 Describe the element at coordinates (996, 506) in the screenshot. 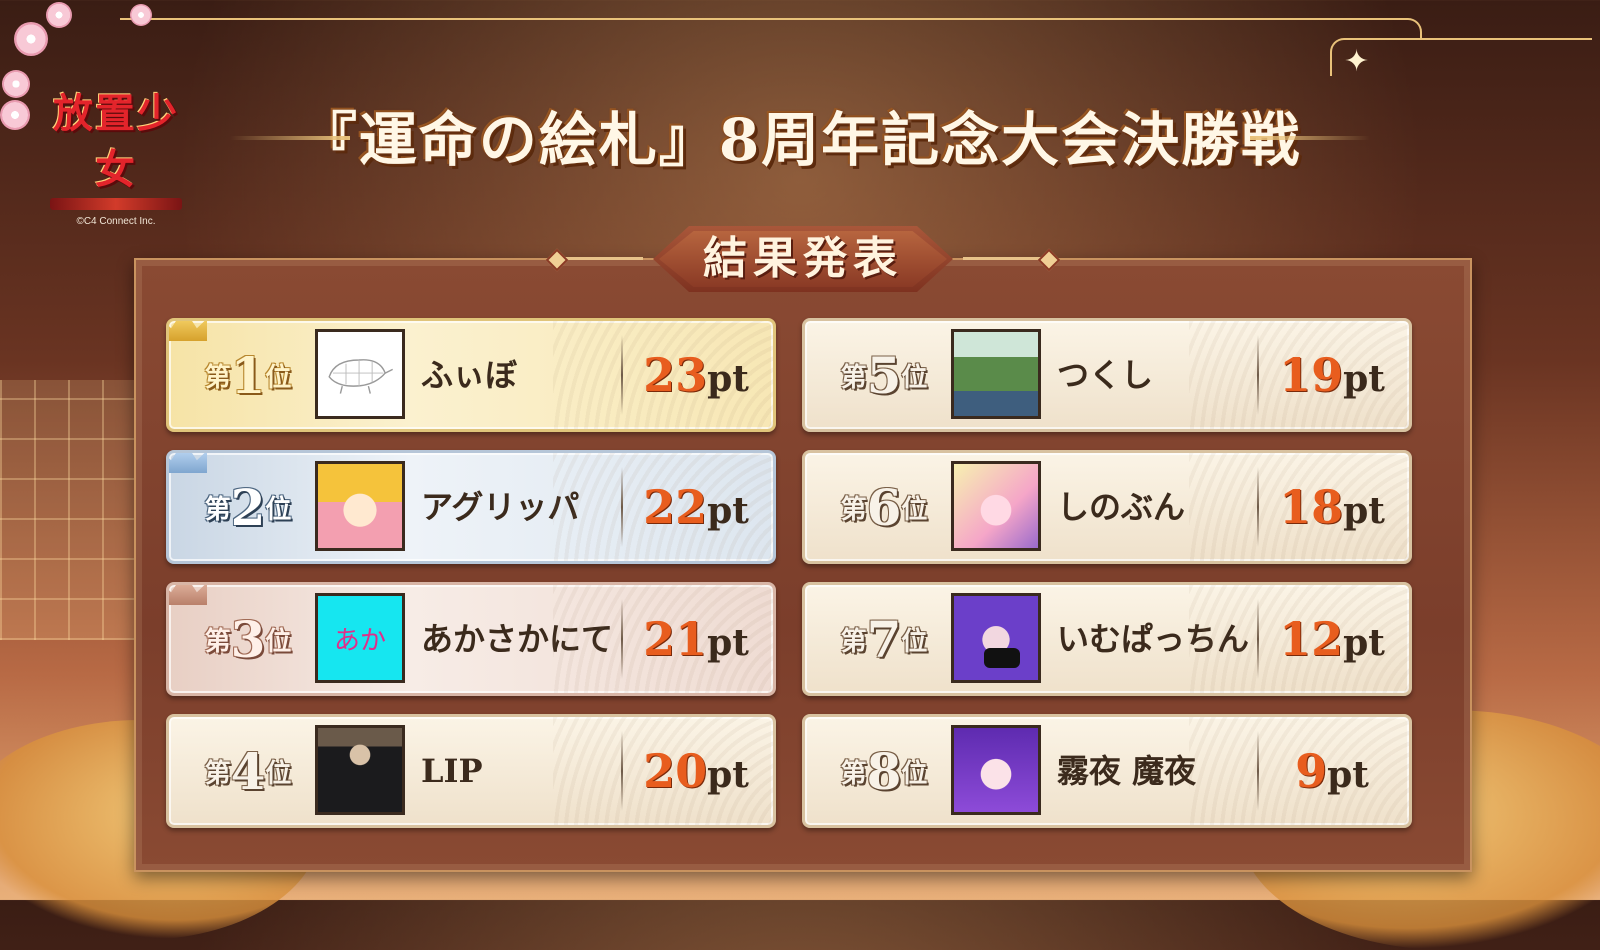

I see `fairy-girl-avatar` at that location.